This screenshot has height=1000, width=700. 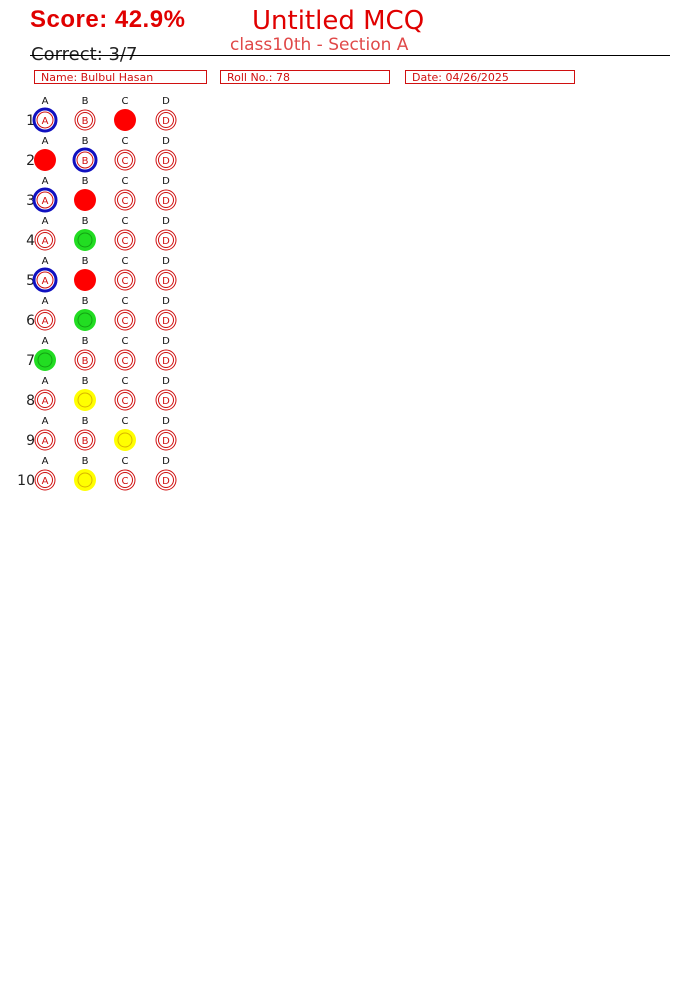 I want to click on question-number: 4, so click(x=30, y=241).